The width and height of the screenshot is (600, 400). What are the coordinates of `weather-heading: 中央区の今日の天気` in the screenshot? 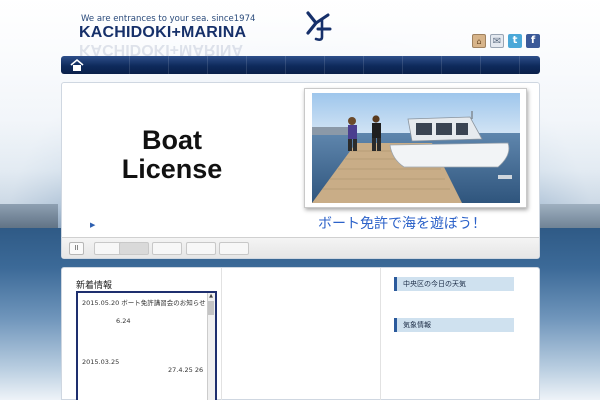 It's located at (454, 284).